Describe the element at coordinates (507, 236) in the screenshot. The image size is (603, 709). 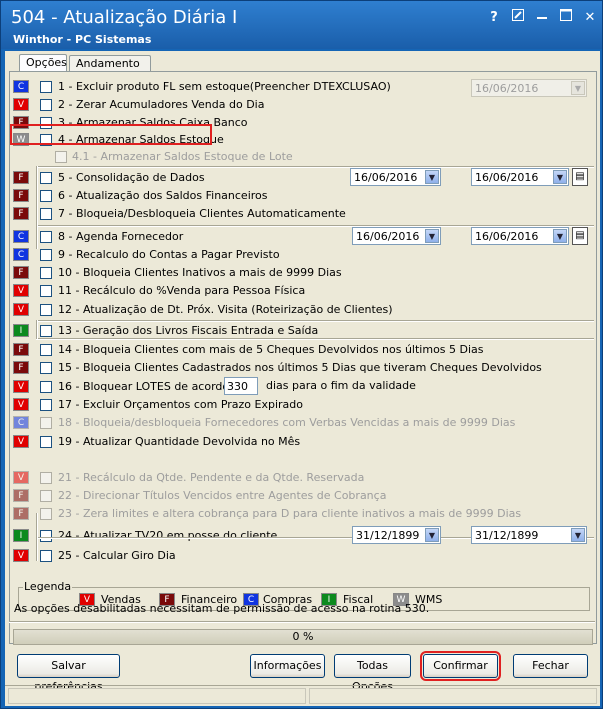
I see `opt8-date-to-value: 16/06/2016` at that location.